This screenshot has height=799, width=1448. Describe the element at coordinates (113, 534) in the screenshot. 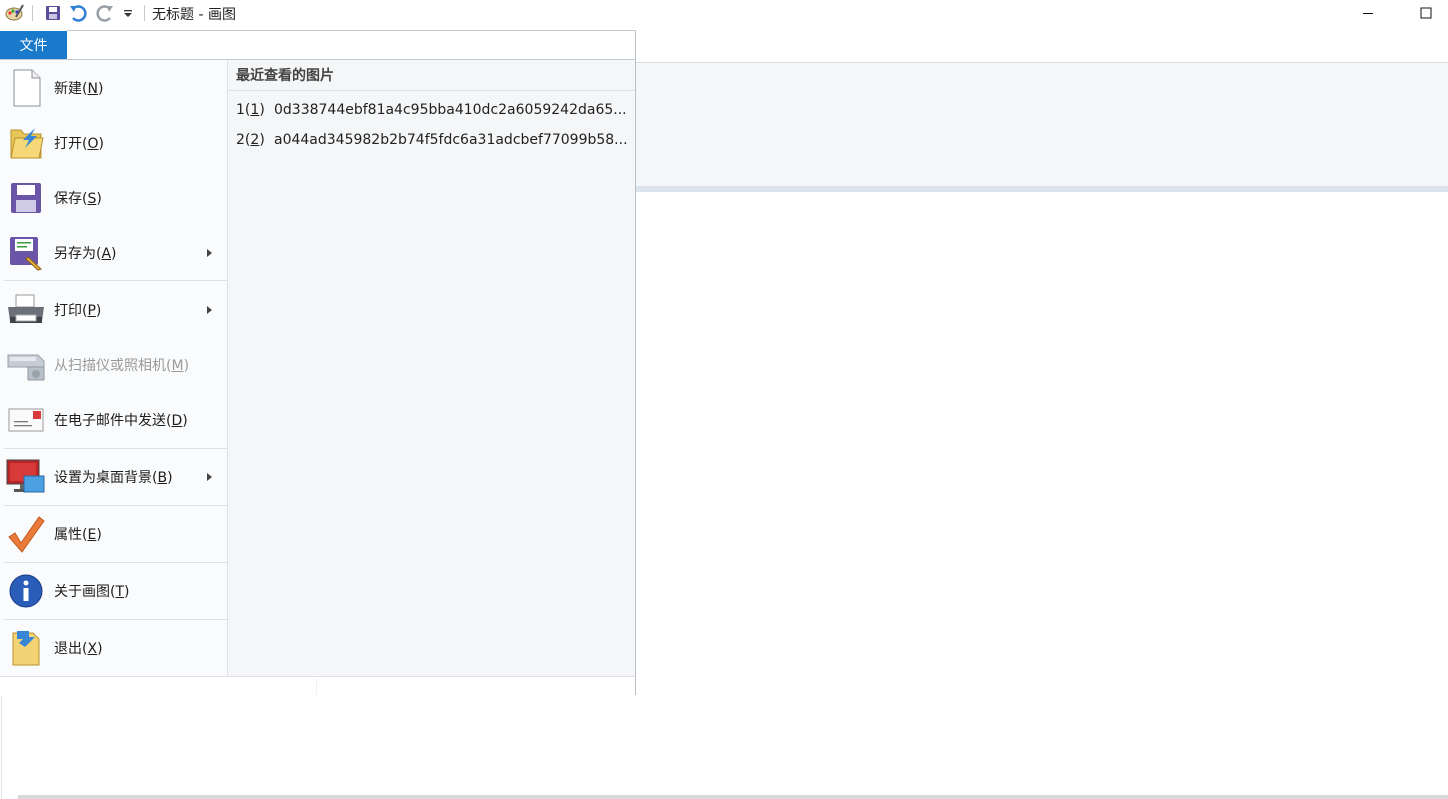

I see `menu-item-properties: 属性(E)` at that location.